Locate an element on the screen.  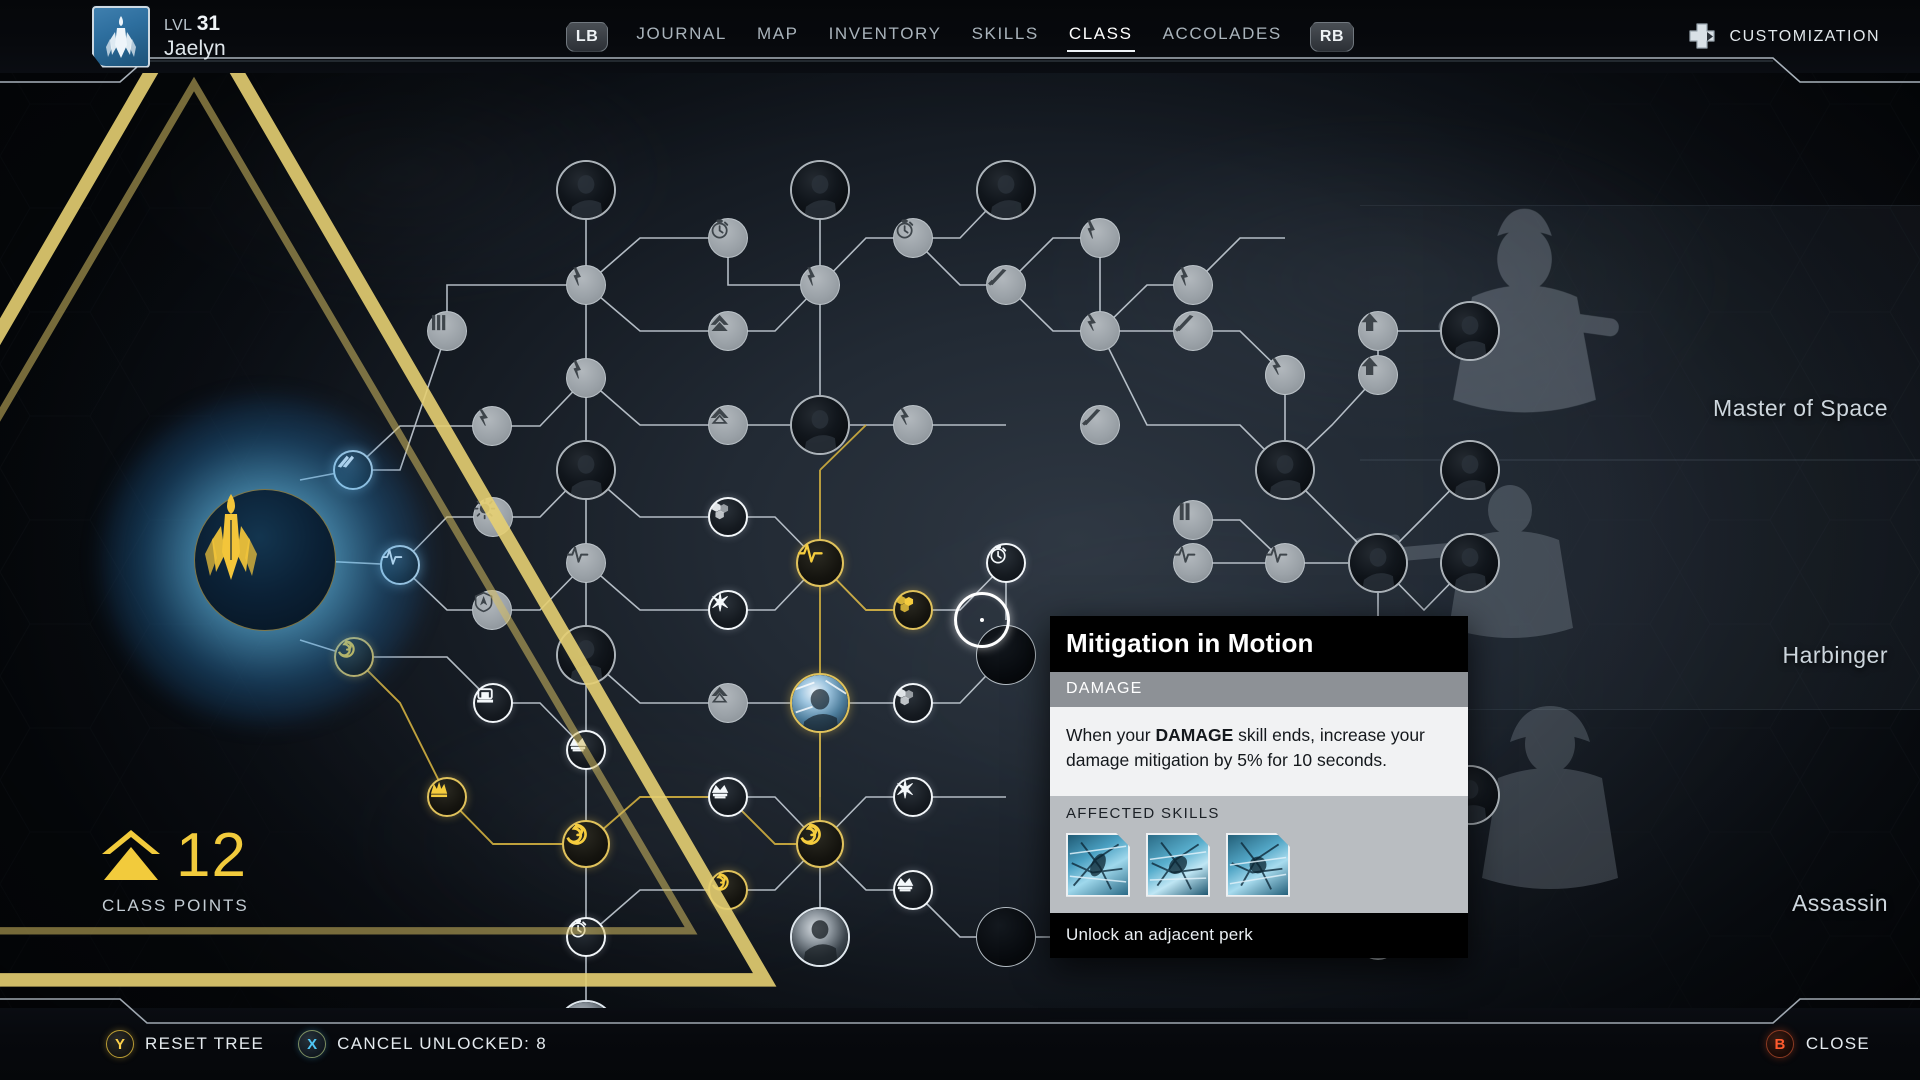
blade-icon is located at coordinates (1184, 323).